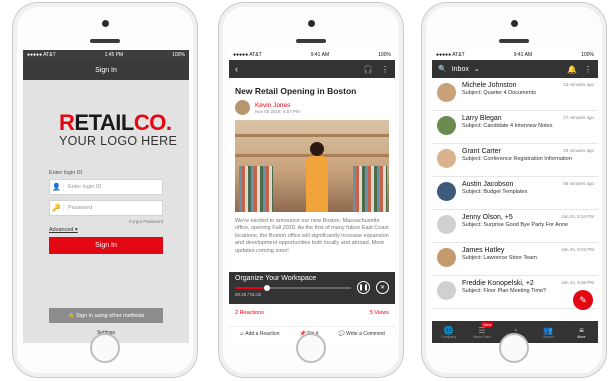 The width and height of the screenshot is (611, 381). What do you see at coordinates (317, 177) in the screenshot?
I see `shopper-figure` at bounding box center [317, 177].